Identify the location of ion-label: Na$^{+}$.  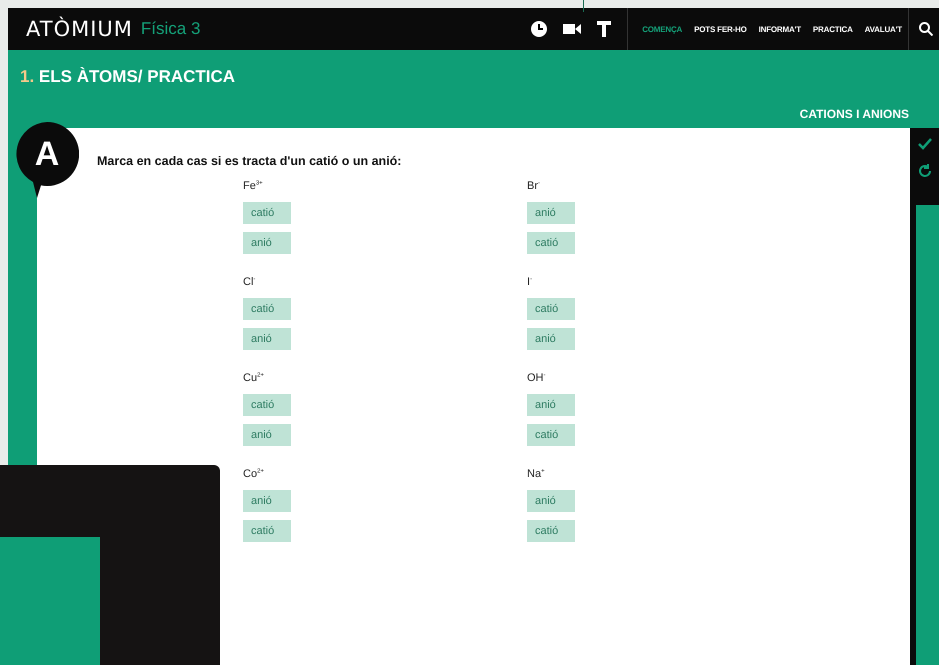
(536, 475).